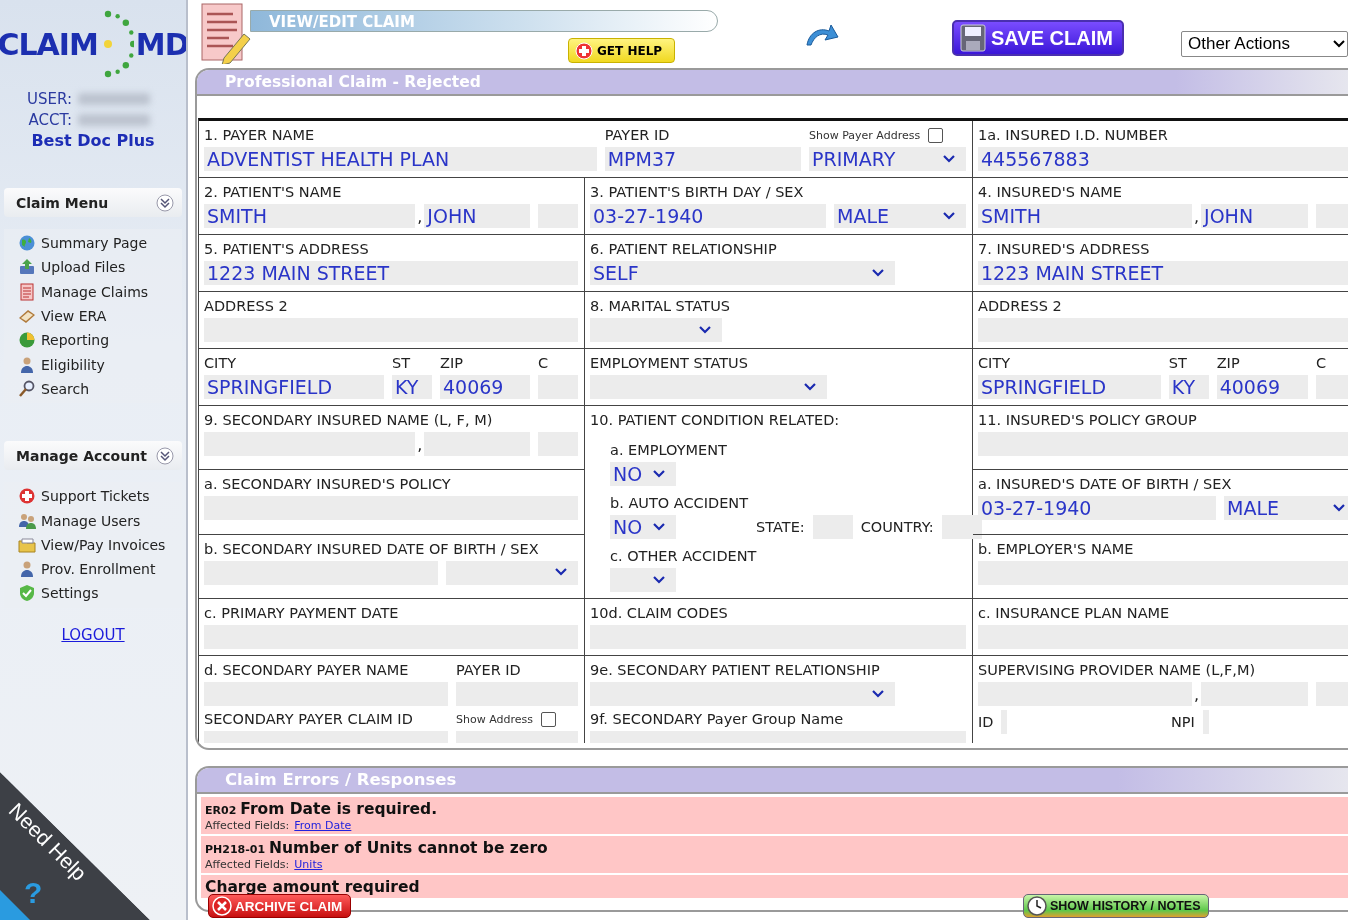  What do you see at coordinates (494, 719) in the screenshot?
I see `checkbox-label: Show Address` at bounding box center [494, 719].